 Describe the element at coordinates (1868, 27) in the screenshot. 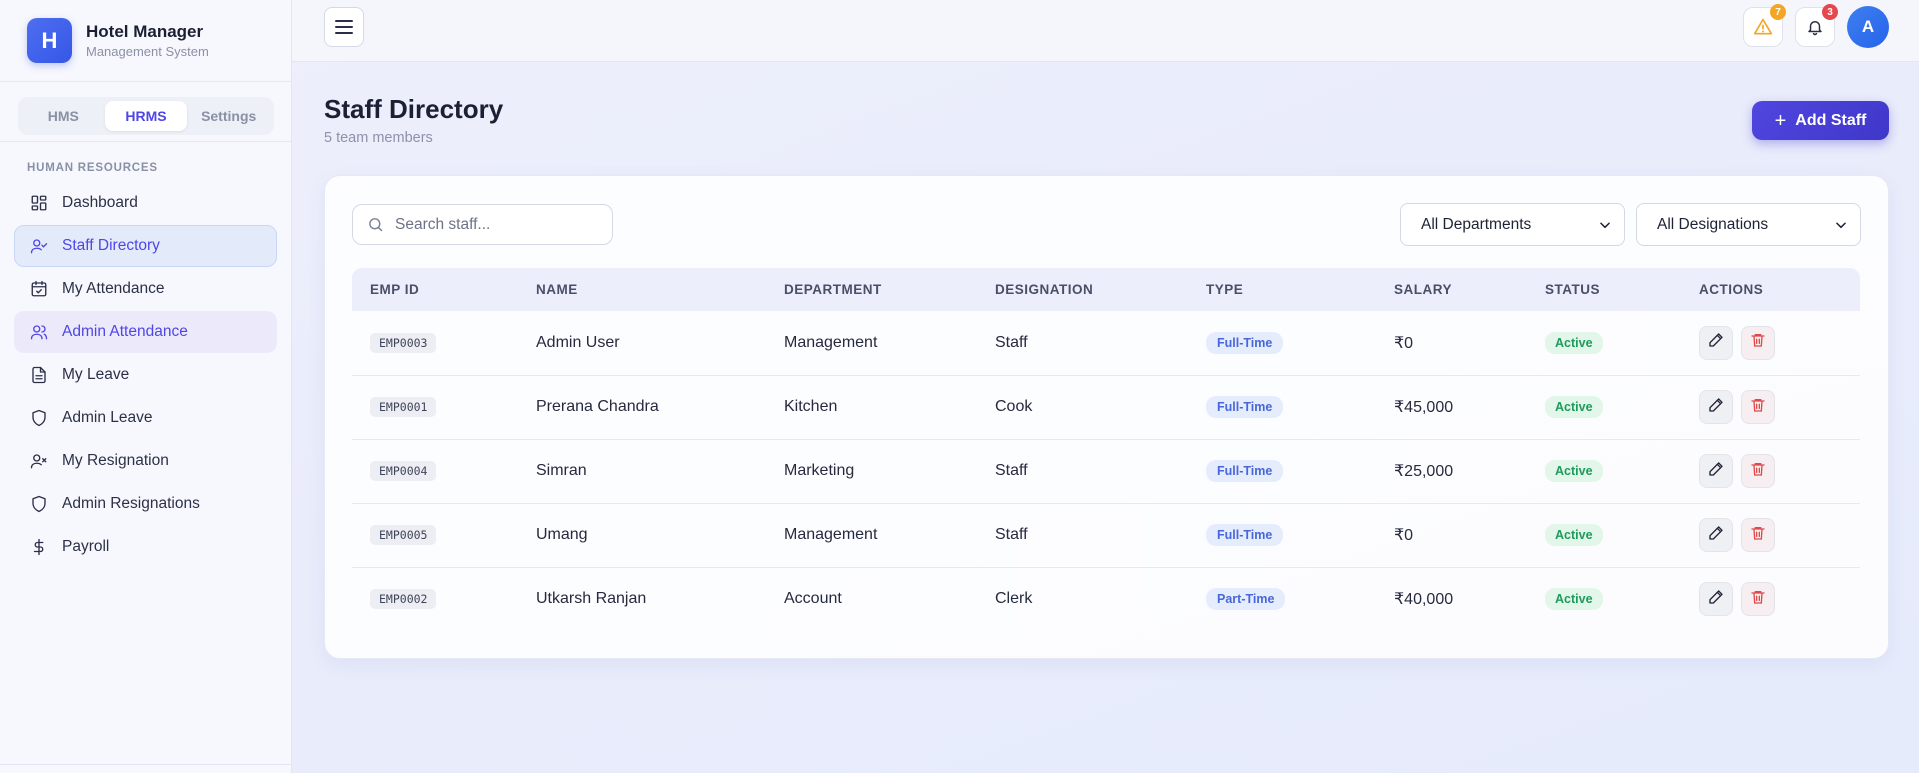

I see `avatar: A` at that location.